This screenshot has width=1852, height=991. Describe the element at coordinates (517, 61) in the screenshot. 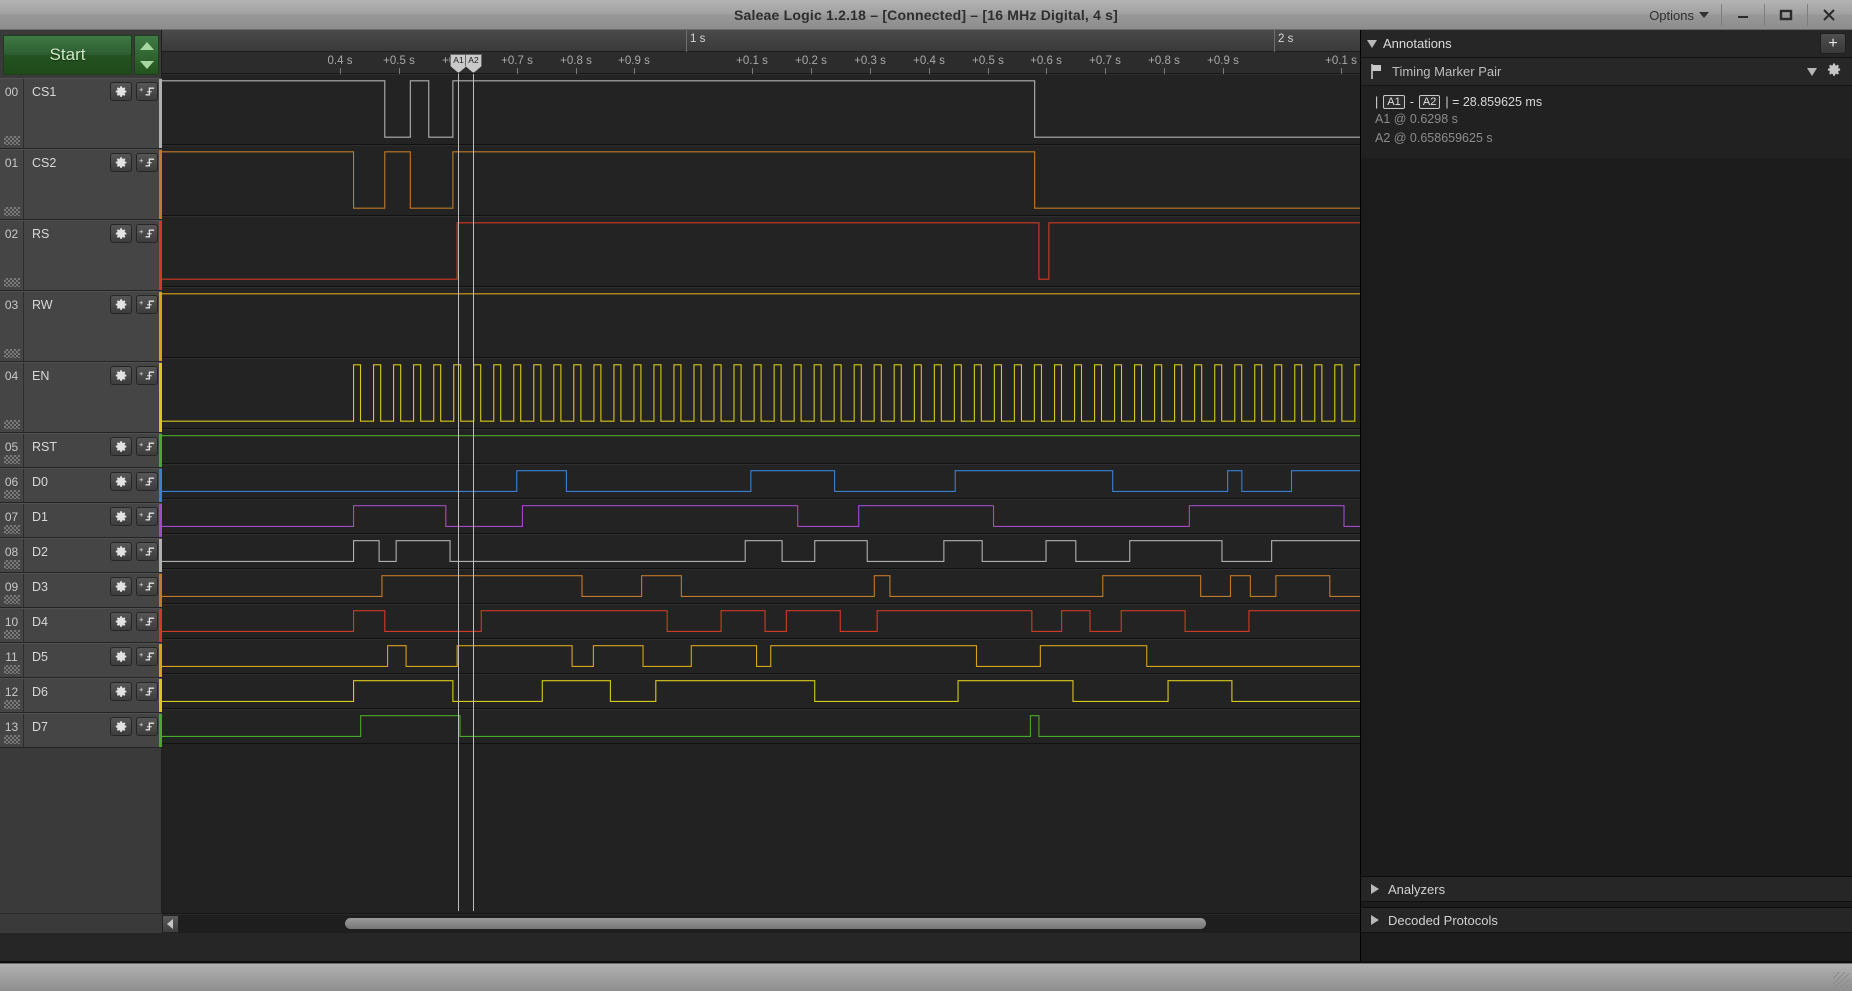

I see `ruler-minor-label: +0.7 s` at that location.